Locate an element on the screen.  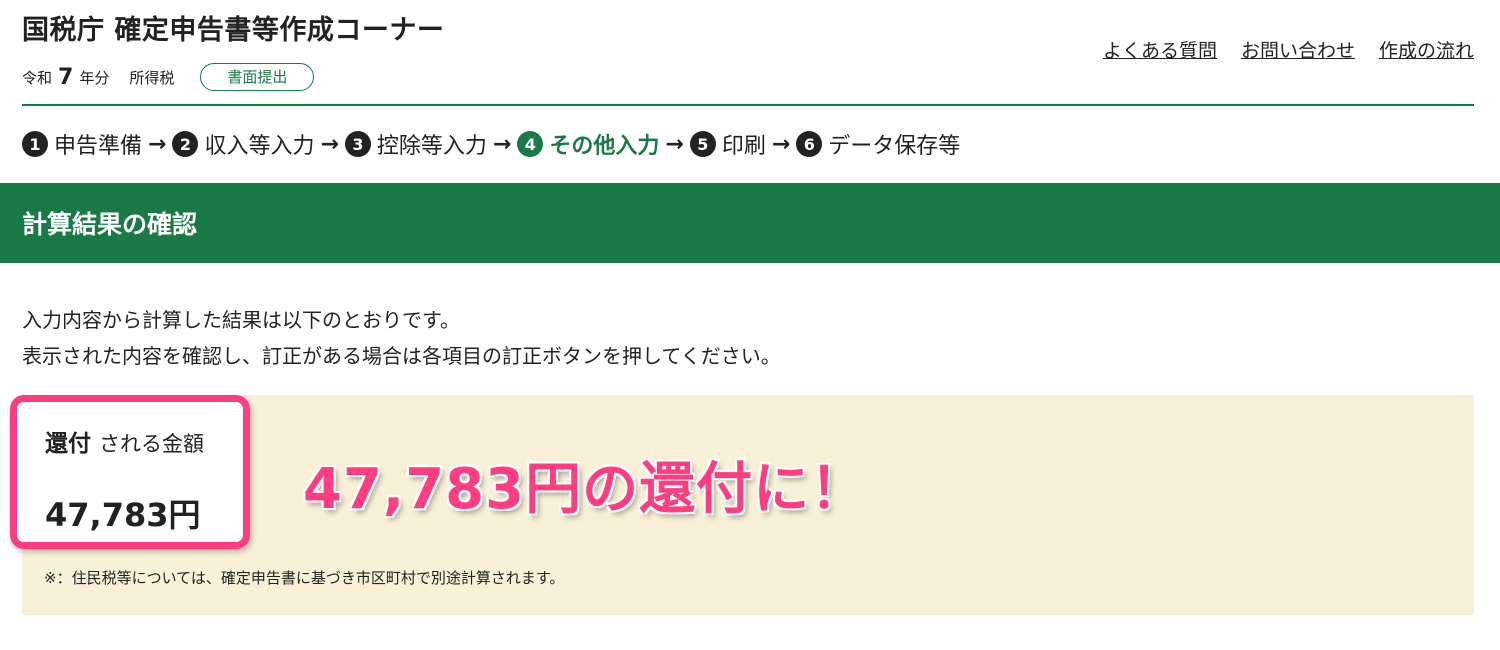
submission-method-badge: 書面提出 is located at coordinates (257, 77).